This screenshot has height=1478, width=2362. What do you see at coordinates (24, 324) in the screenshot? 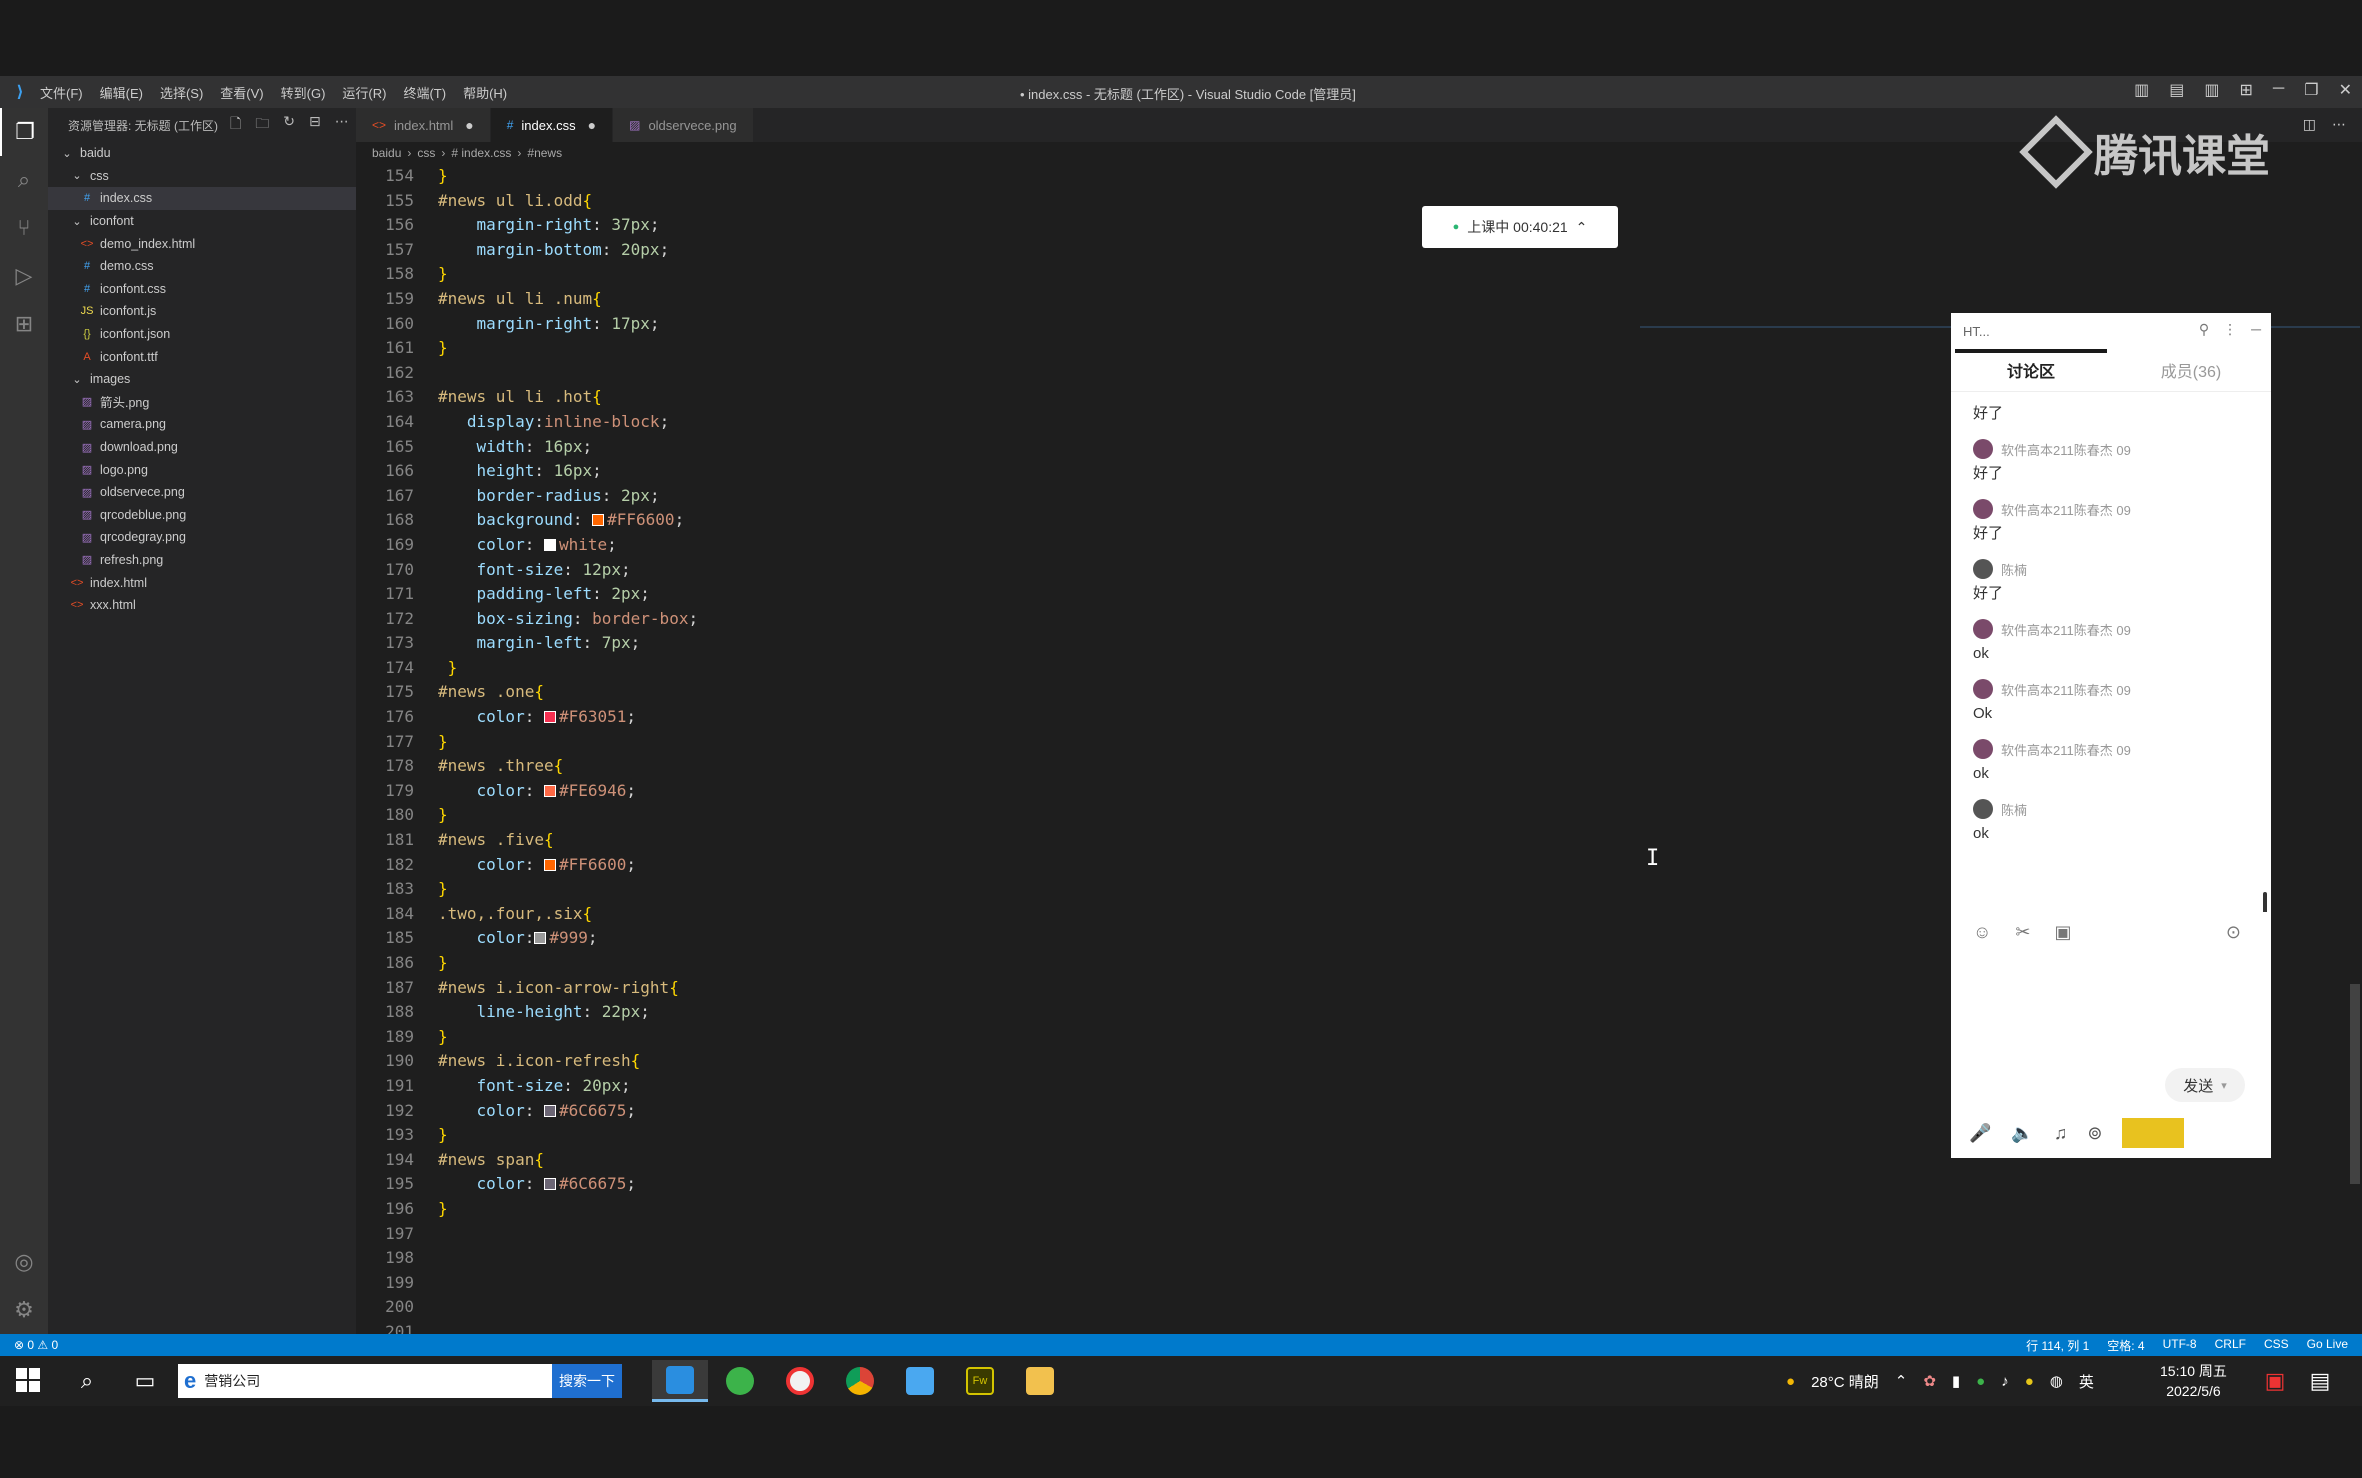
I see `extensions-icon: ⊞` at bounding box center [24, 324].